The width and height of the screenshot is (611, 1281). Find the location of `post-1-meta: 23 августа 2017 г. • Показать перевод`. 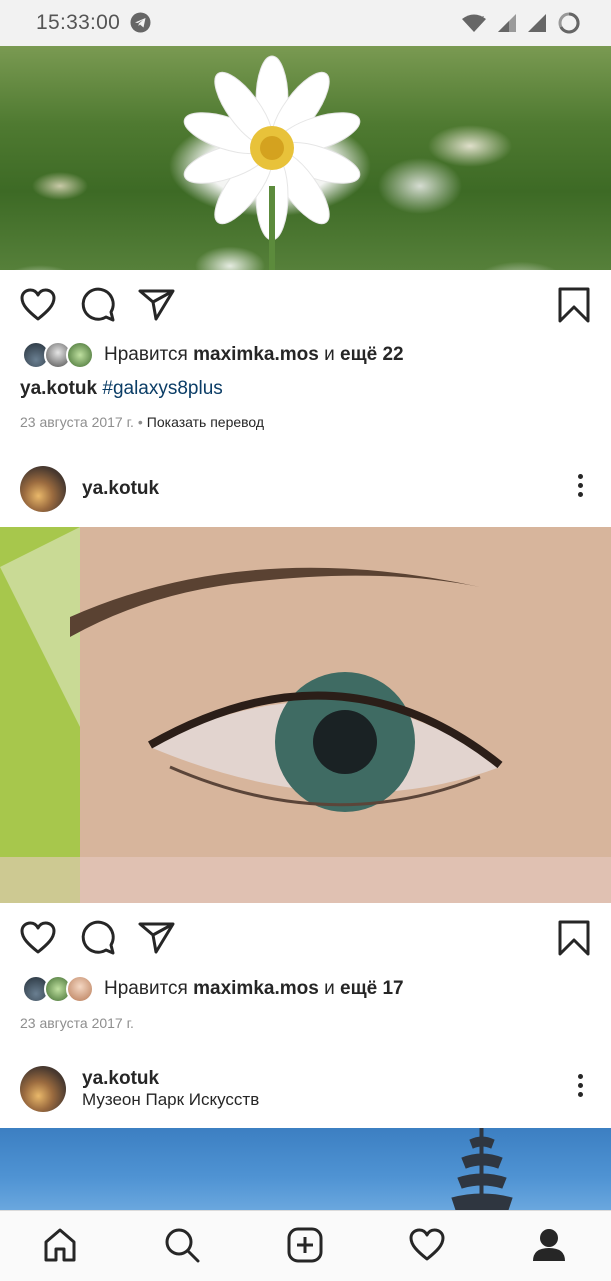

post-1-meta: 23 августа 2017 г. • Показать перевод is located at coordinates (142, 422).